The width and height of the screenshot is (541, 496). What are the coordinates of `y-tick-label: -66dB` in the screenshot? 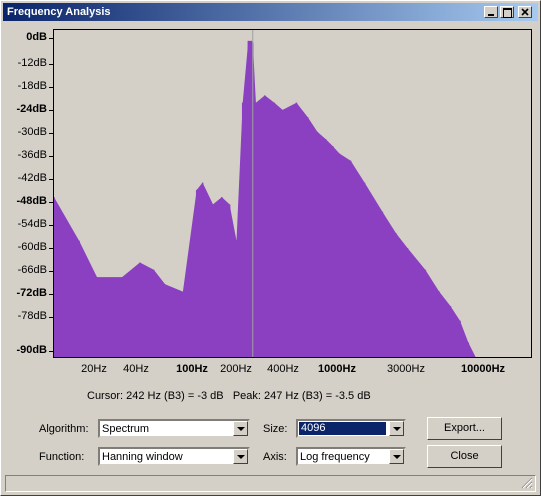 It's located at (32, 270).